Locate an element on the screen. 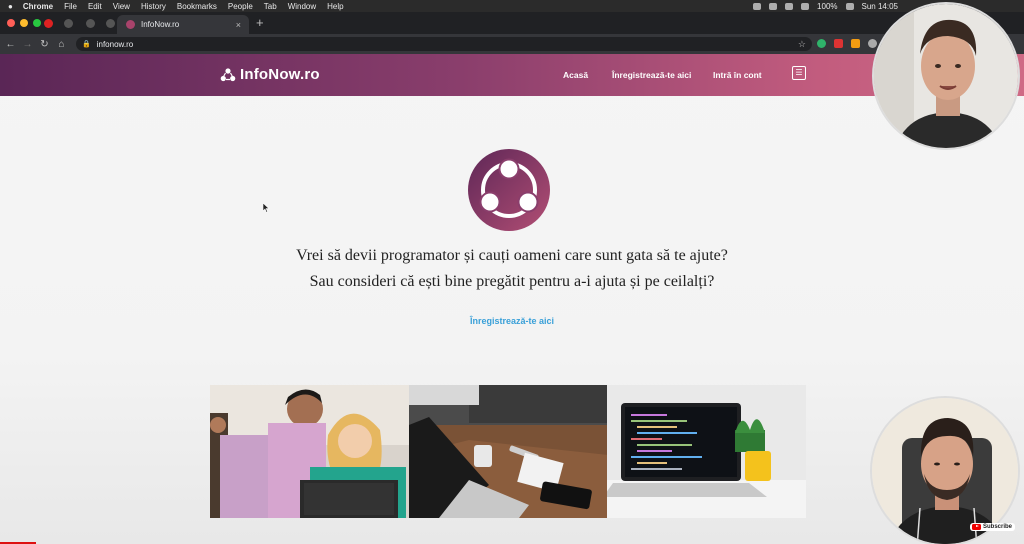  zoom-window-button is located at coordinates (37, 23).